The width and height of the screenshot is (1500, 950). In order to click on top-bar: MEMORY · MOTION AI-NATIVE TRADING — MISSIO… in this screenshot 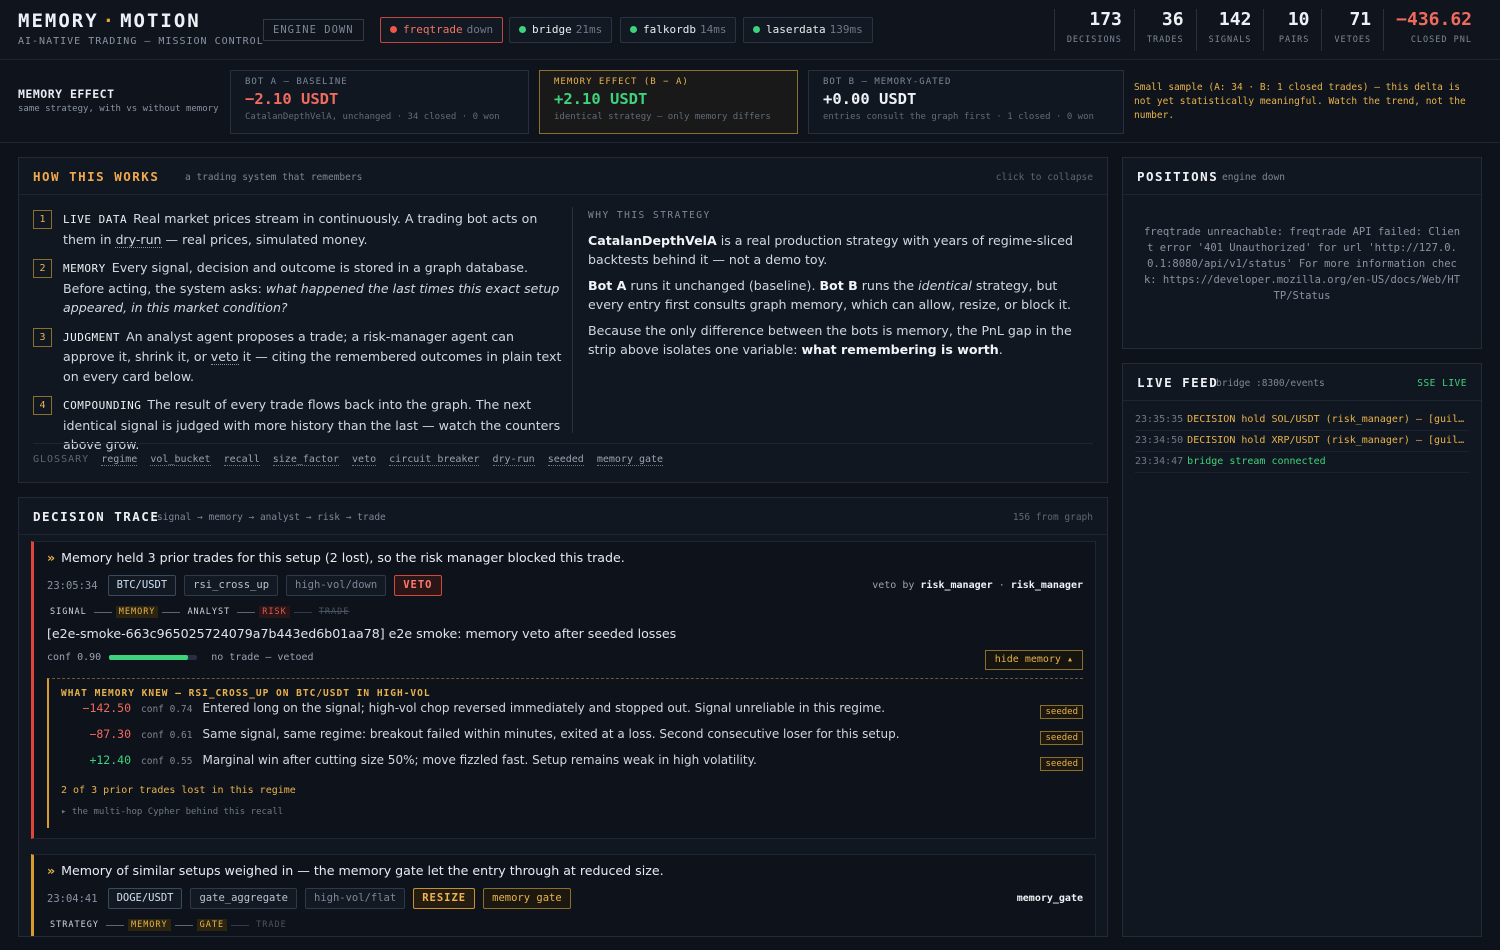, I will do `click(750, 30)`.